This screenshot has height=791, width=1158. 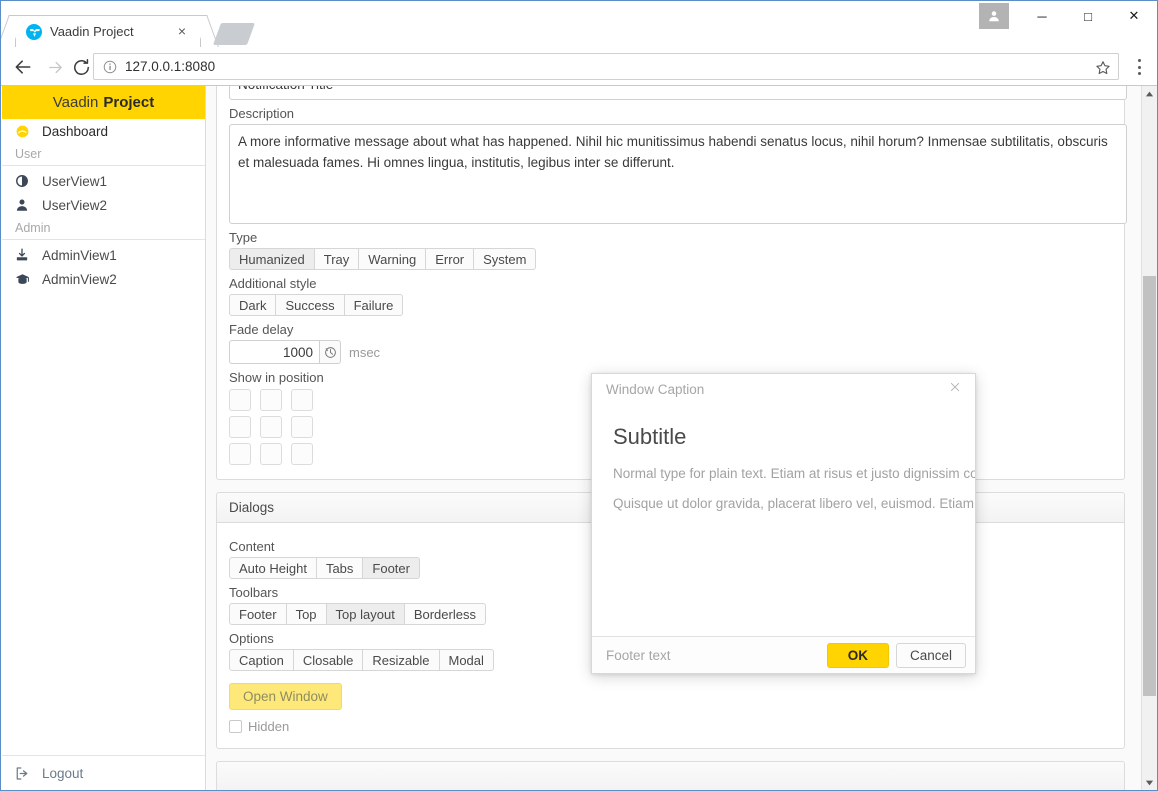 What do you see at coordinates (579, 24) in the screenshot?
I see `browser-titlebar: Vaadin Project × ─ □ ✕` at bounding box center [579, 24].